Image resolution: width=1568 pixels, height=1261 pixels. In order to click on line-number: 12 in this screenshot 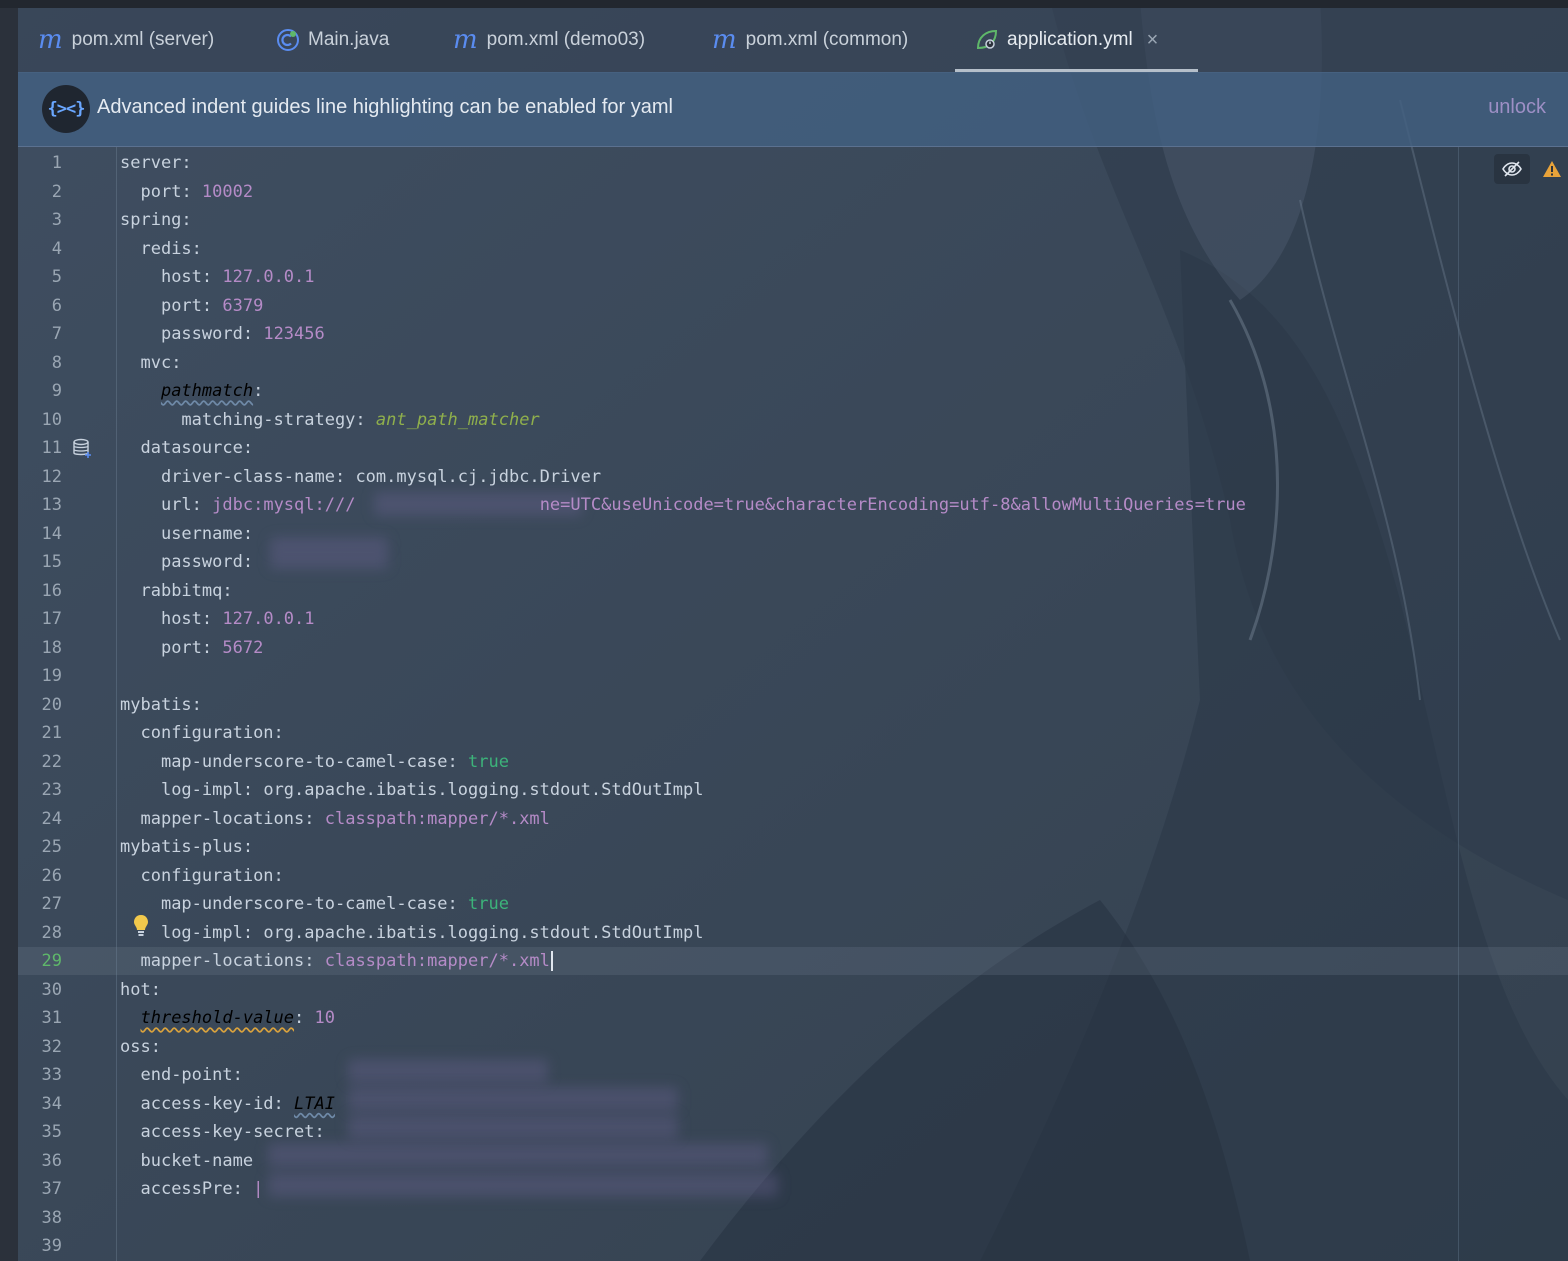, I will do `click(40, 477)`.